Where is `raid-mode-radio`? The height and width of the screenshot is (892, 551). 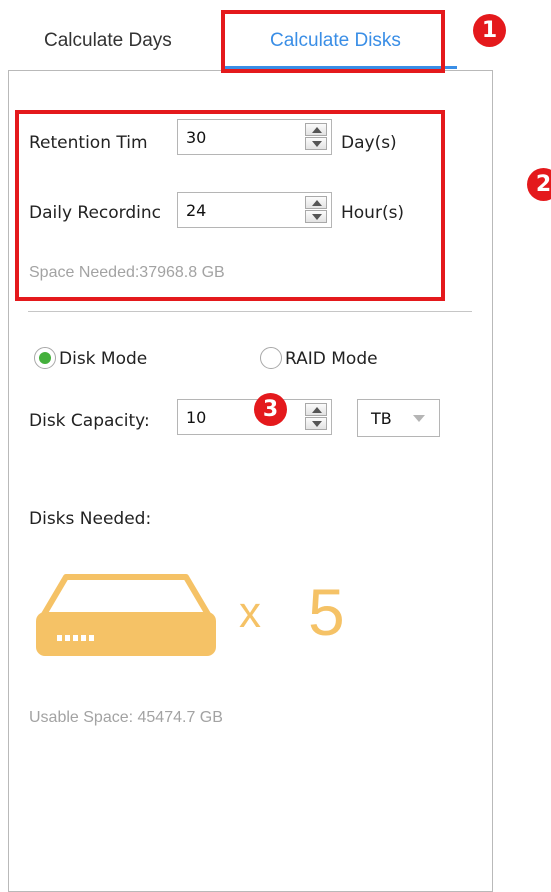
raid-mode-radio is located at coordinates (271, 358).